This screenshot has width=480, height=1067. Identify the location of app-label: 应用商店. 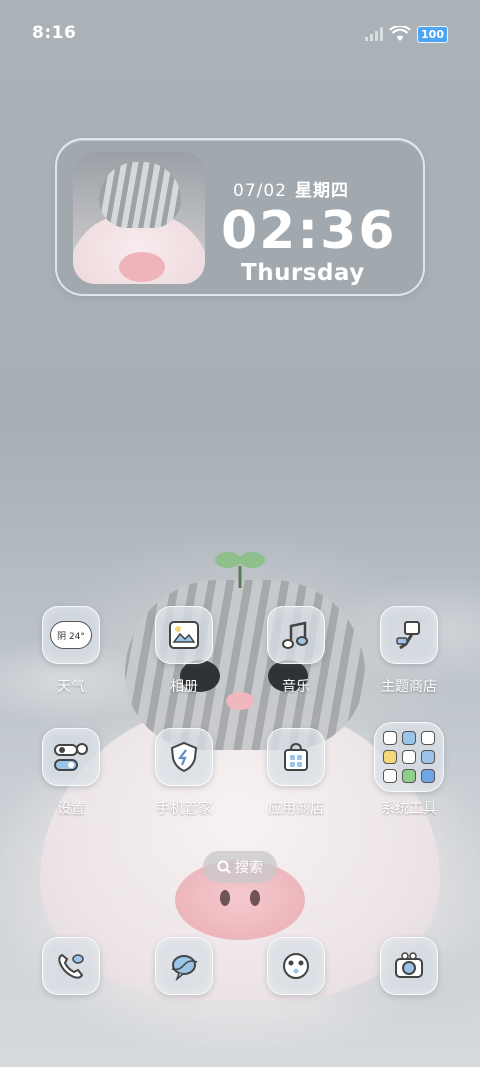
(296, 809).